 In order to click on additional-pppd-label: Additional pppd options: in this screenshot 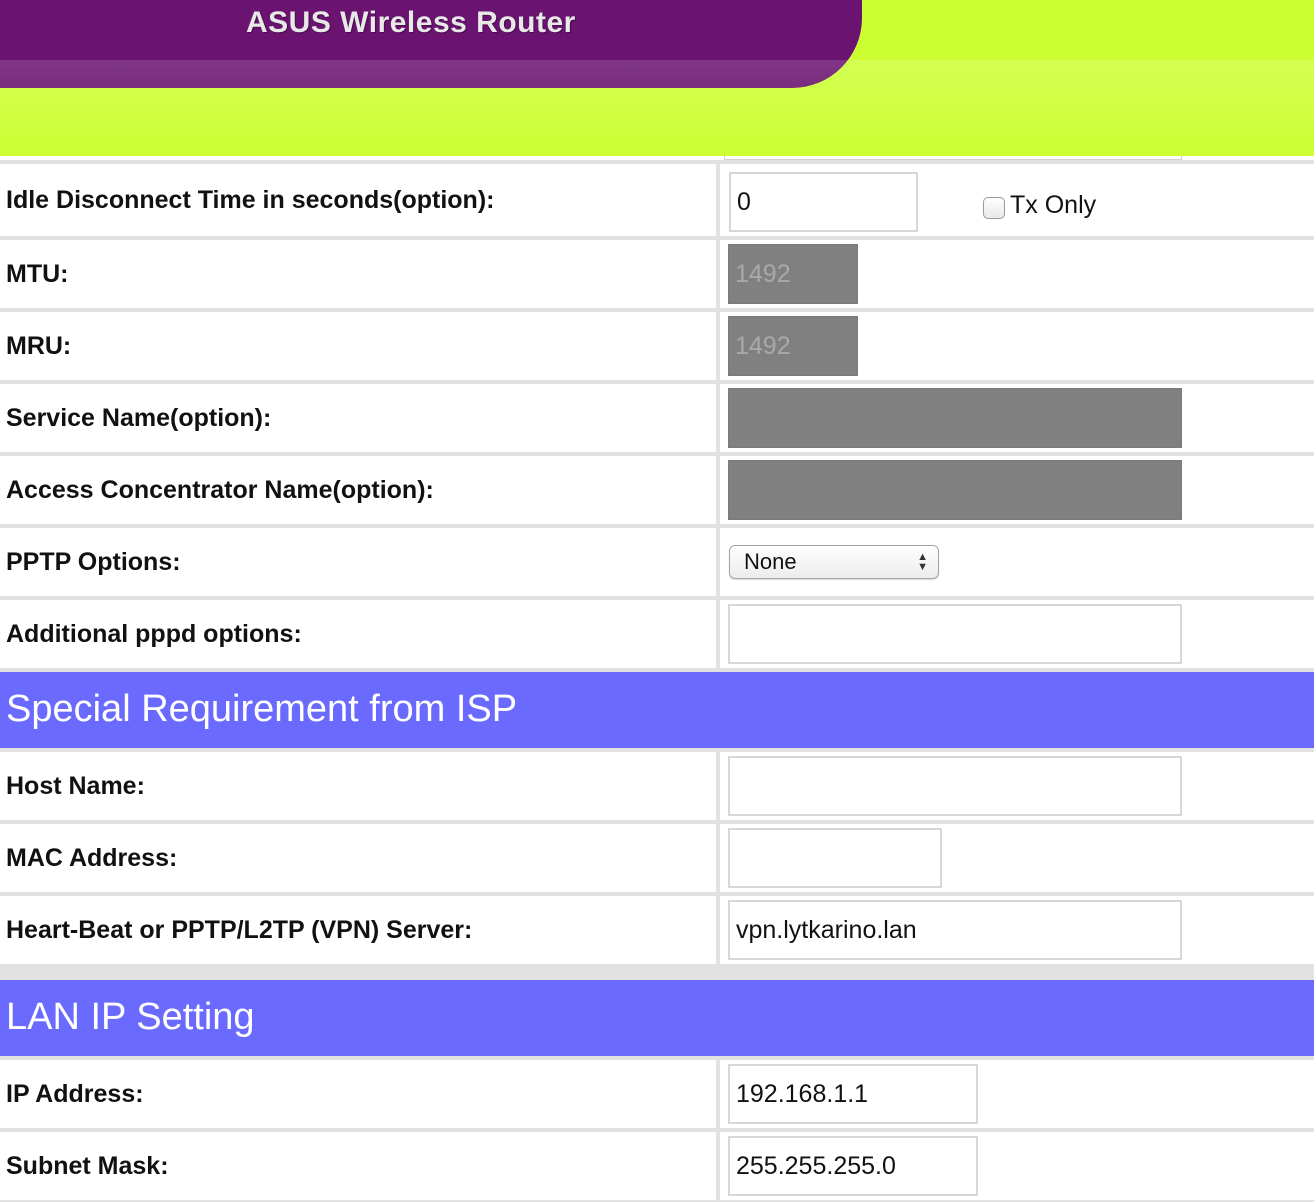, I will do `click(154, 634)`.